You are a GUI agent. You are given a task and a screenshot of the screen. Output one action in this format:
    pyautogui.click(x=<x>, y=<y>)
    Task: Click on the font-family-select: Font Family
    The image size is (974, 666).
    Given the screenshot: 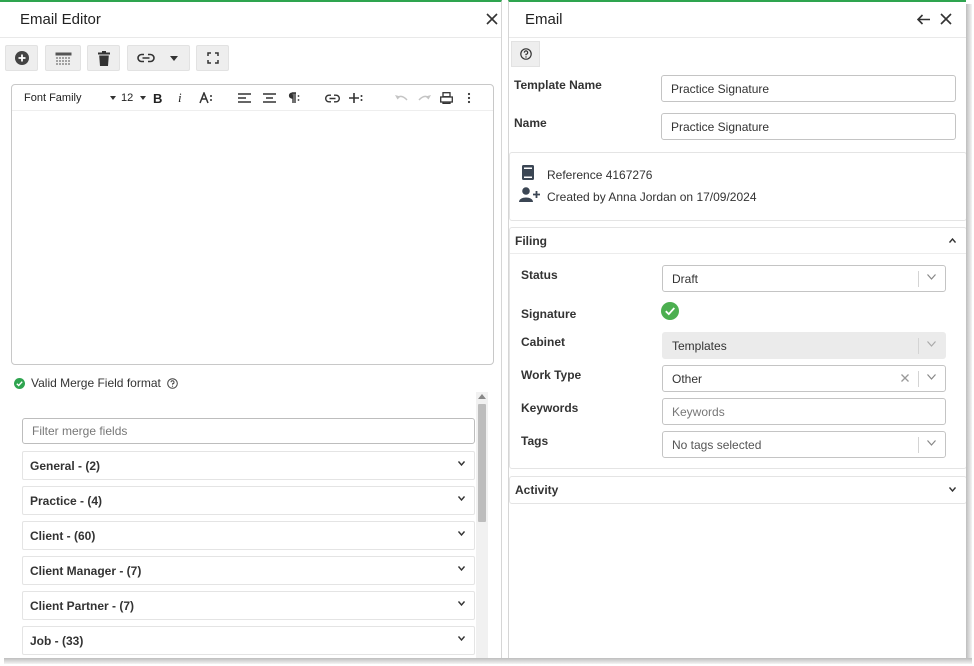 What is the action you would take?
    pyautogui.click(x=70, y=98)
    